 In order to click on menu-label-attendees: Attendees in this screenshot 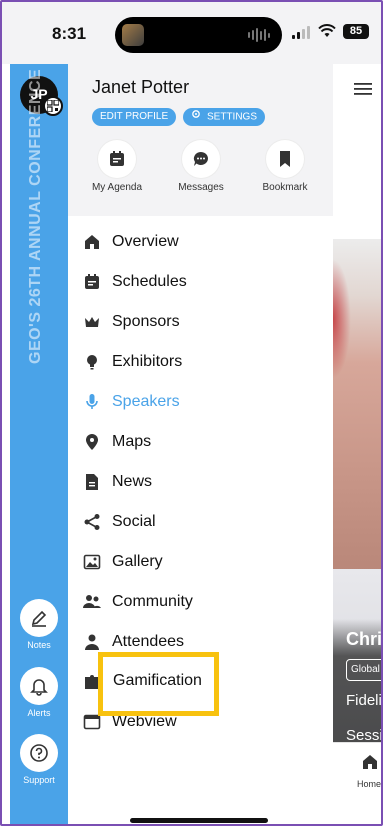, I will do `click(148, 641)`.